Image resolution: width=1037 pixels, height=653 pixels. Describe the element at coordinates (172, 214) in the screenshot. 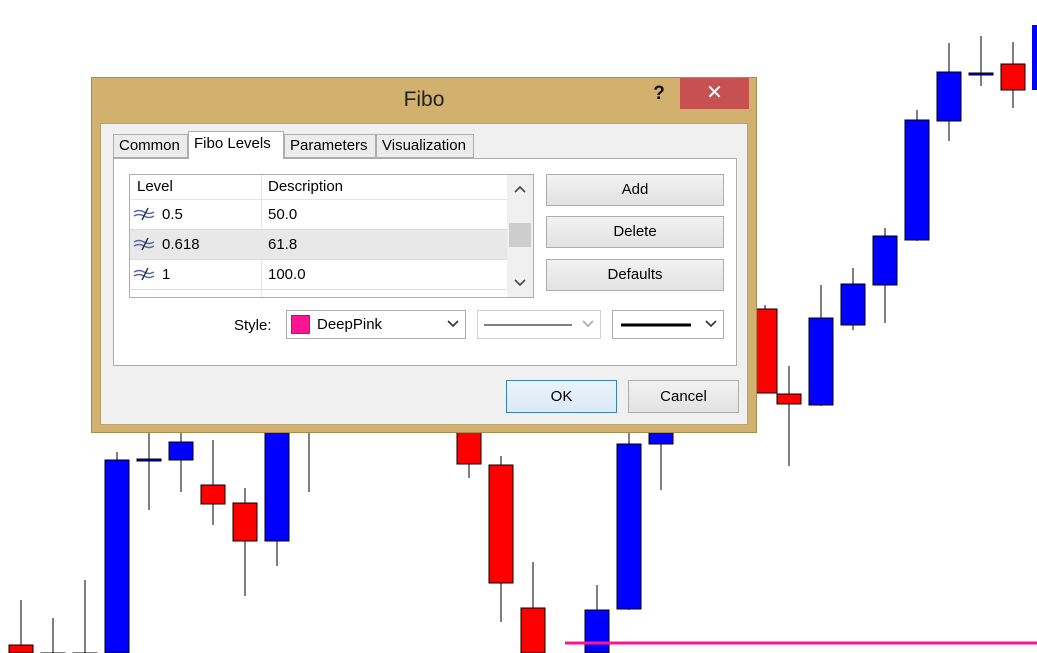

I see `level-value: 0.5` at that location.